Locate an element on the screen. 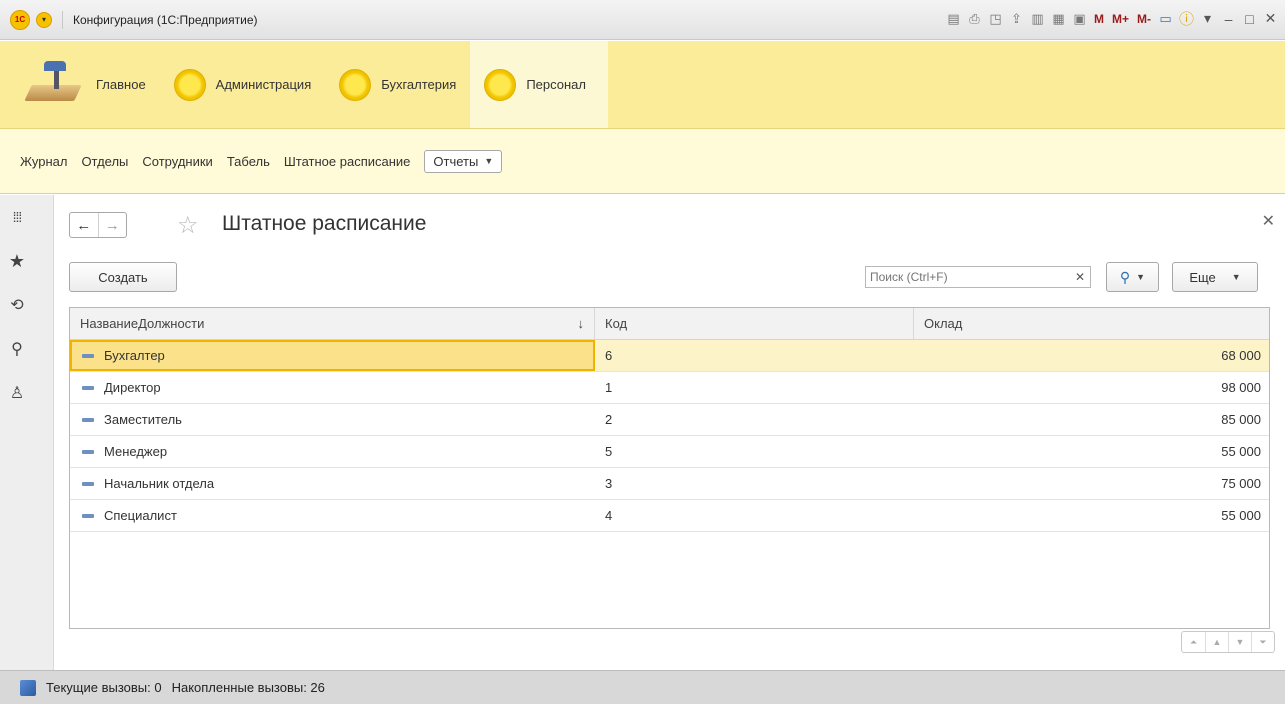  print-dialog-icon: ▥ is located at coordinates (1037, 18).